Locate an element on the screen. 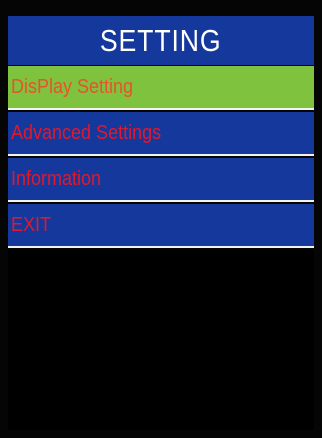  menu-item-label: Information is located at coordinates (56, 178).